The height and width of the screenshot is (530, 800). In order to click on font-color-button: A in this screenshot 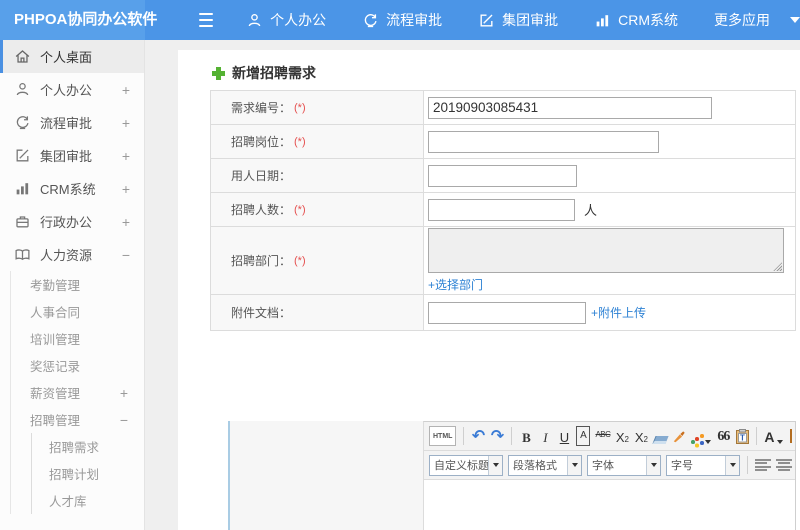, I will do `click(773, 436)`.